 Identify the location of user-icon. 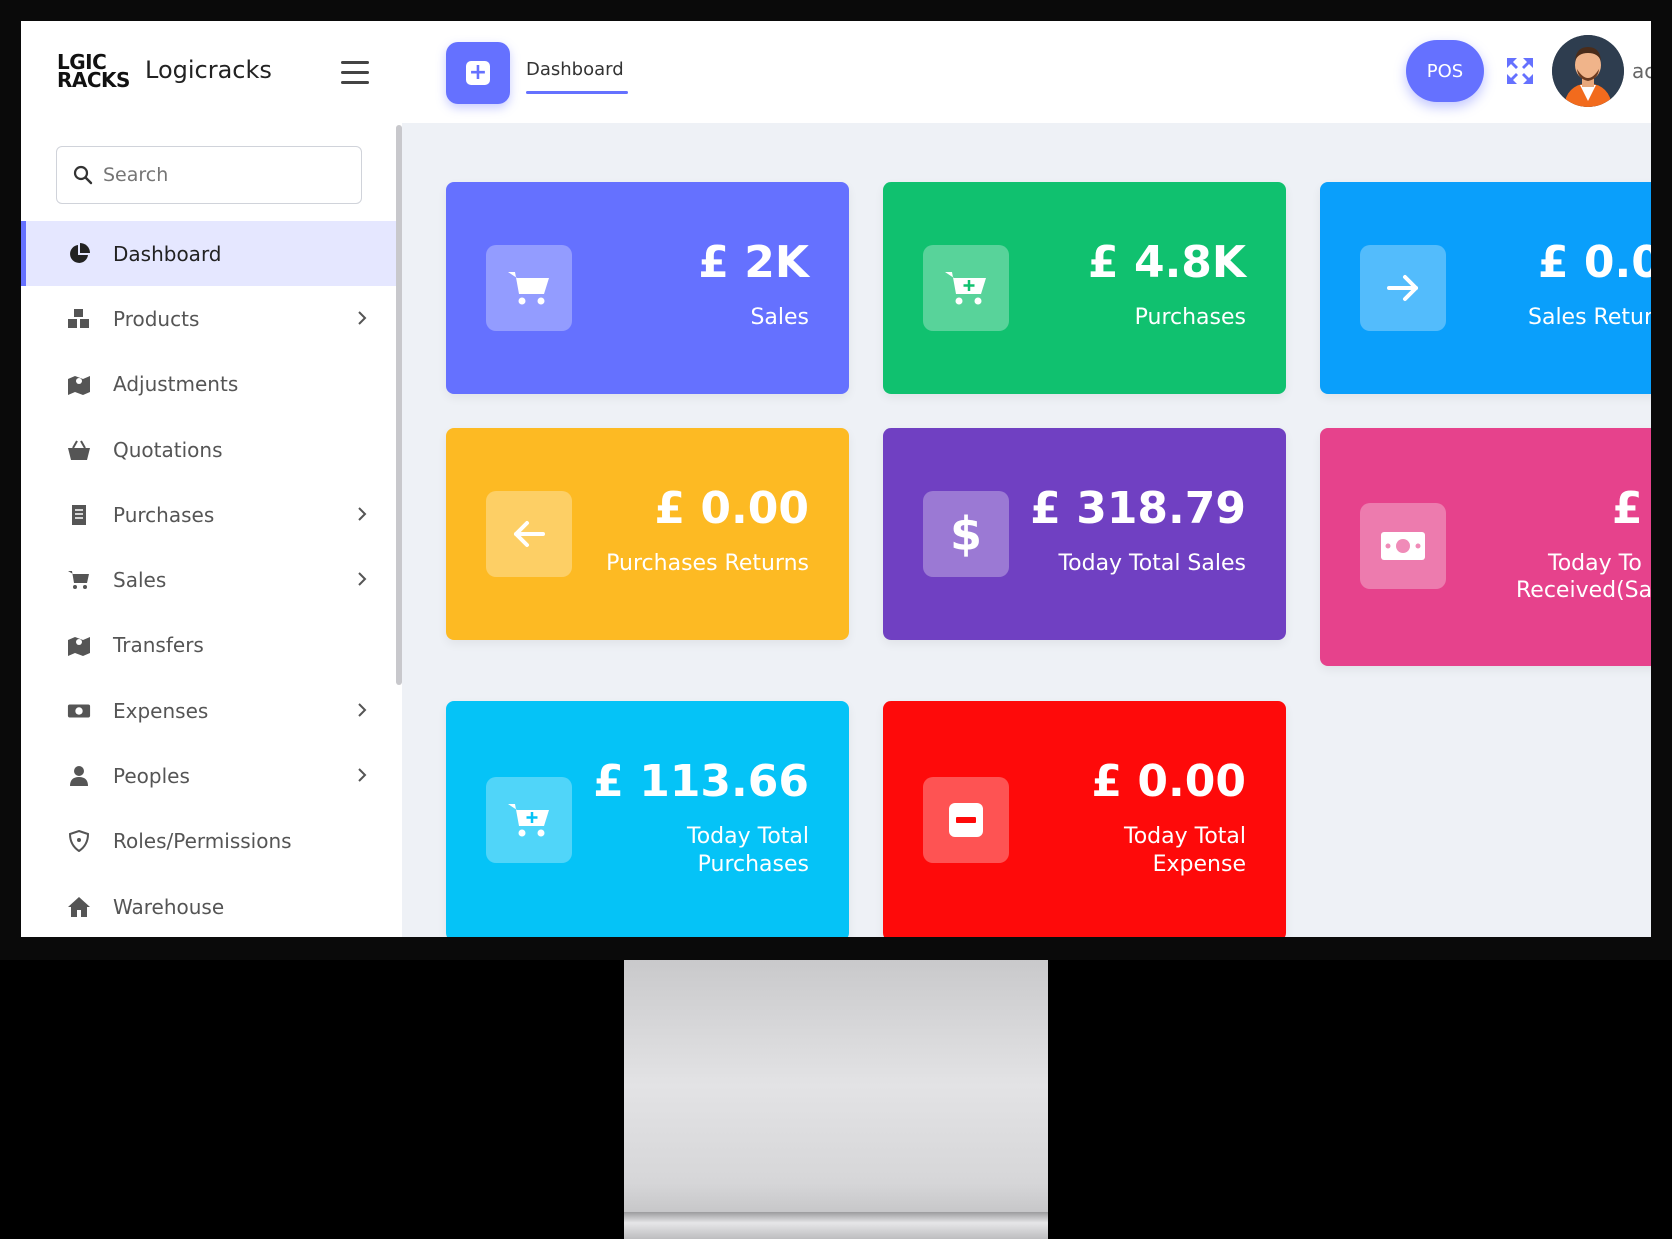
(79, 776).